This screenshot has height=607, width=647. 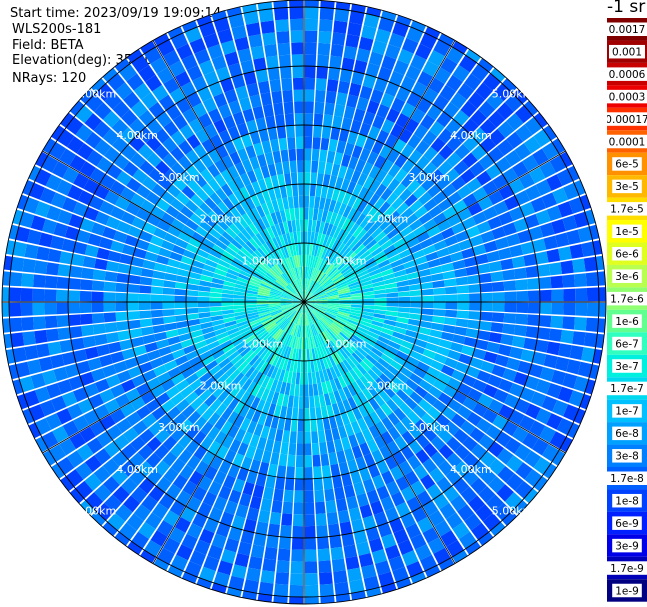 I want to click on colorbar-tick-label: 6e-5, so click(x=627, y=165).